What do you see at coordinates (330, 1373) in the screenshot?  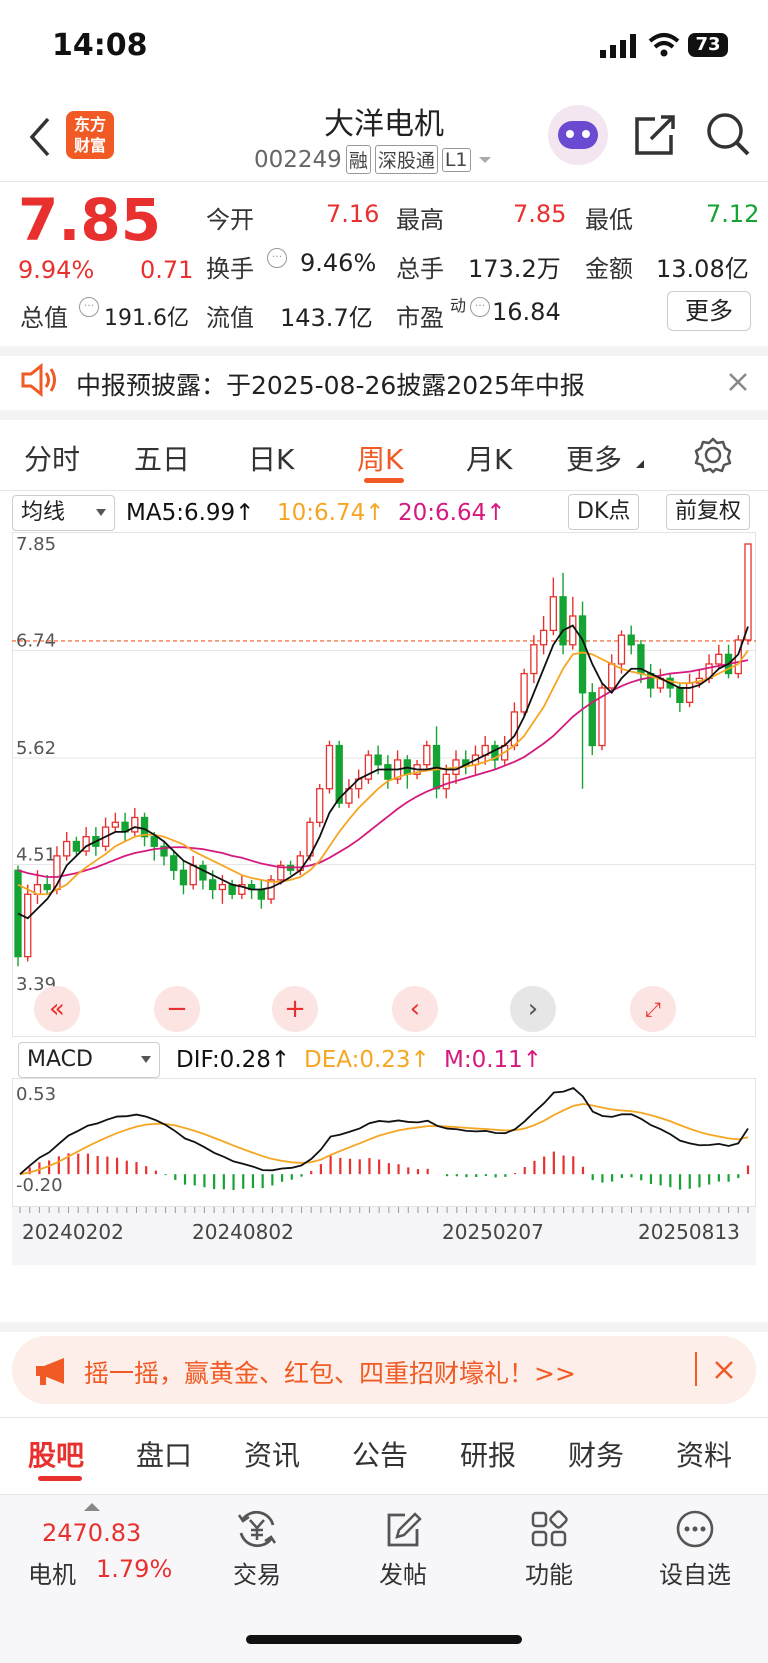 I see `banner-text: 摇一摇，赢黄金、红包、四重招财壕礼！>>` at bounding box center [330, 1373].